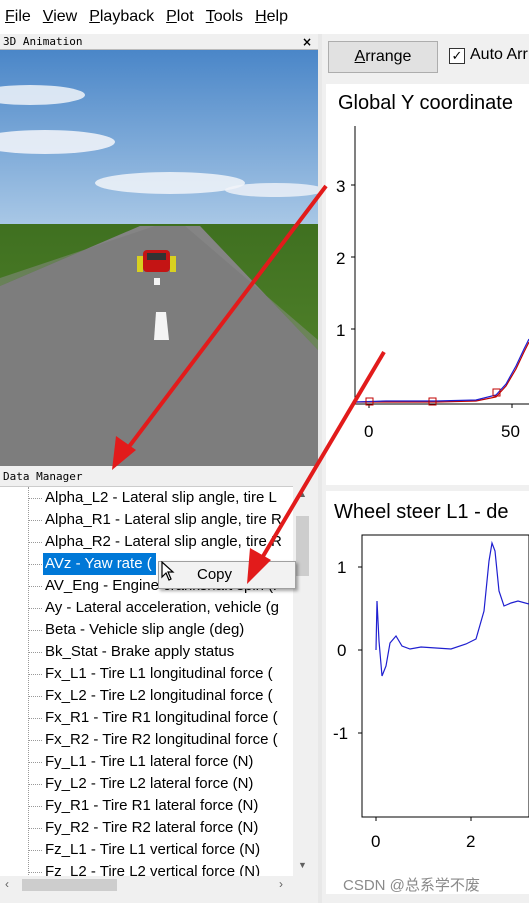 The width and height of the screenshot is (529, 903). What do you see at coordinates (432, 283) in the screenshot?
I see `plot-canvas: 3 2 1 0 50` at bounding box center [432, 283].